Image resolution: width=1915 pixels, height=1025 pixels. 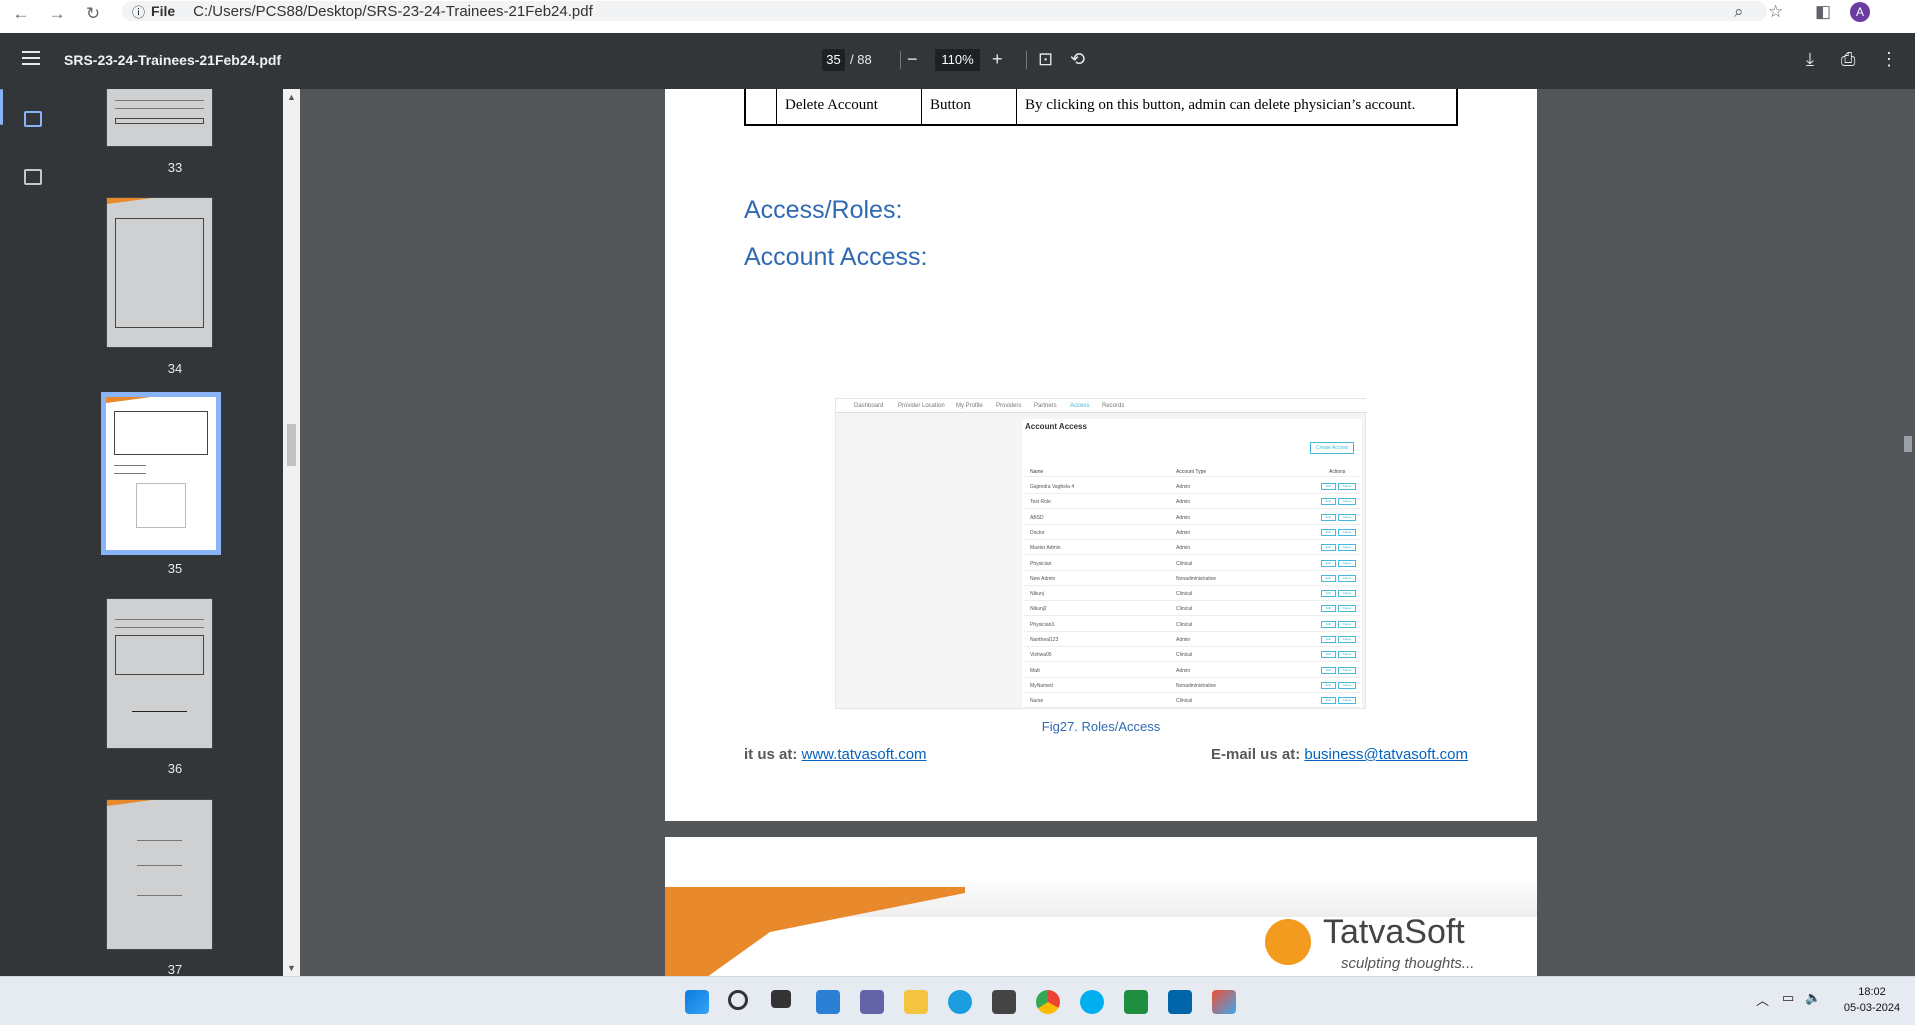 I want to click on figure-table-row: Nurse Clinical Edit Delete, so click(x=1192, y=701).